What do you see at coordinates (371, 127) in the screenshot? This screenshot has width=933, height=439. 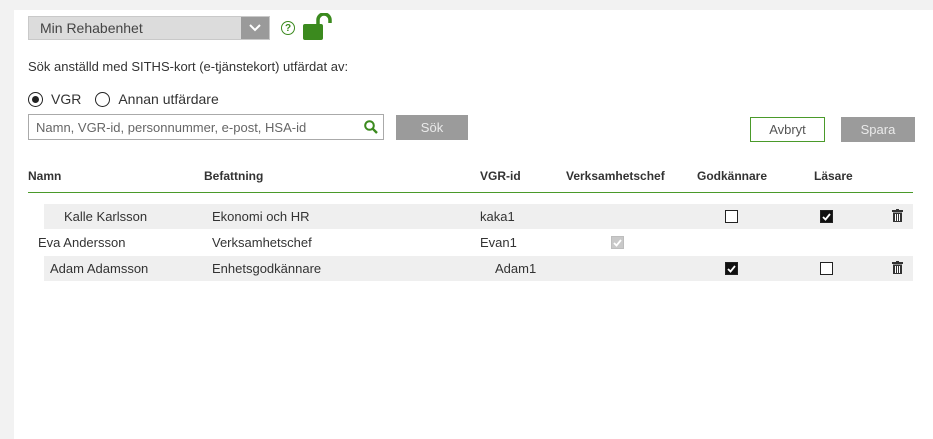 I see `search-icon` at bounding box center [371, 127].